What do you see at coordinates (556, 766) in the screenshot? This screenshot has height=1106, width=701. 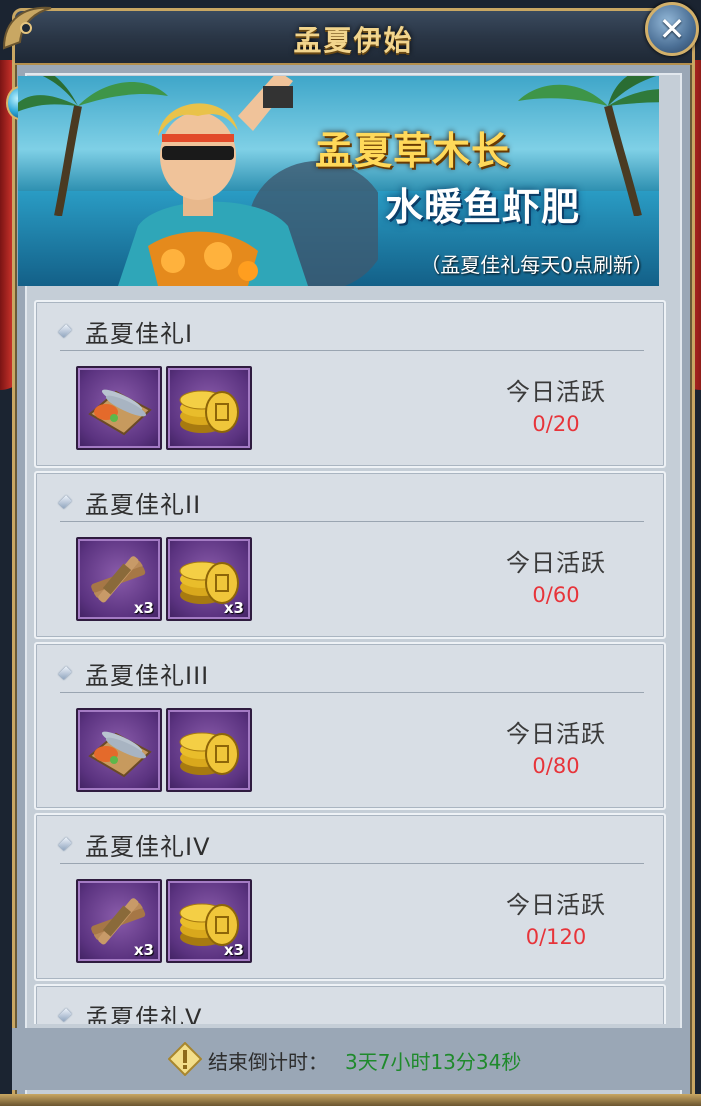 I see `activity-progress: 0/80` at bounding box center [556, 766].